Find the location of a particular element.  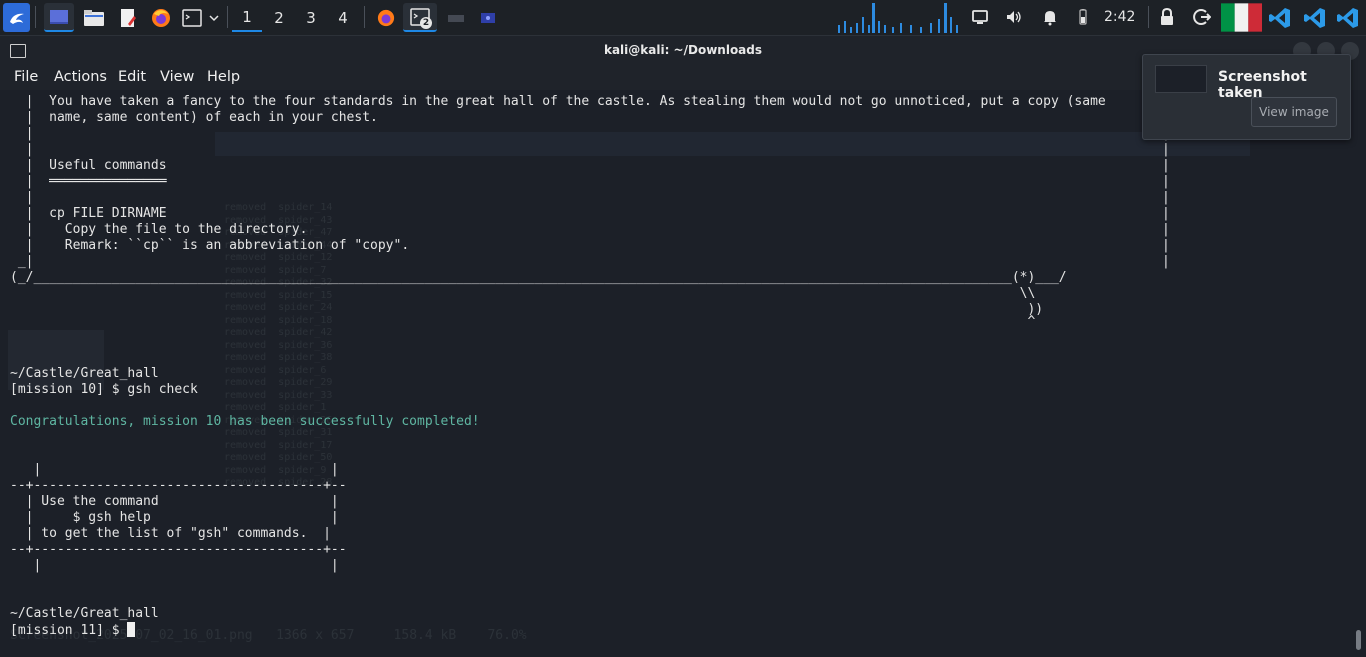

terminal-launcher-button is located at coordinates (192, 17).